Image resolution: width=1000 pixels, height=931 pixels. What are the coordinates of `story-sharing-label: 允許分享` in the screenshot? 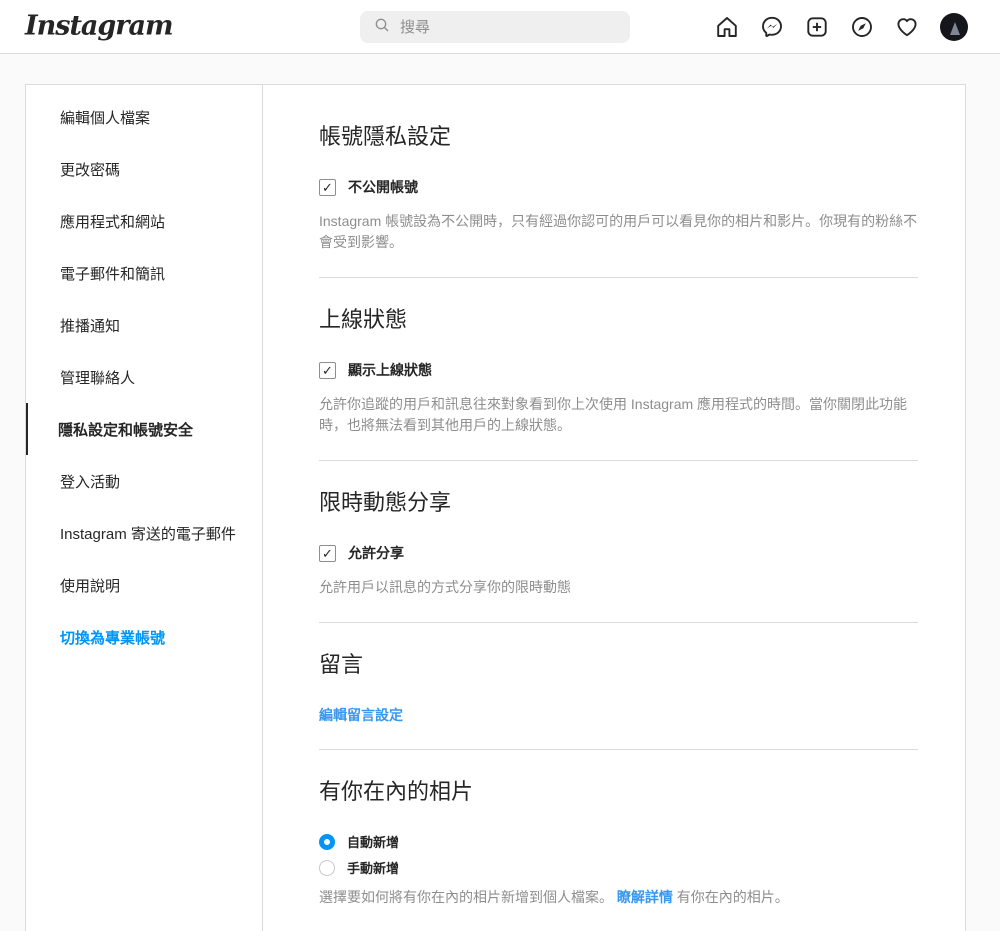 It's located at (376, 553).